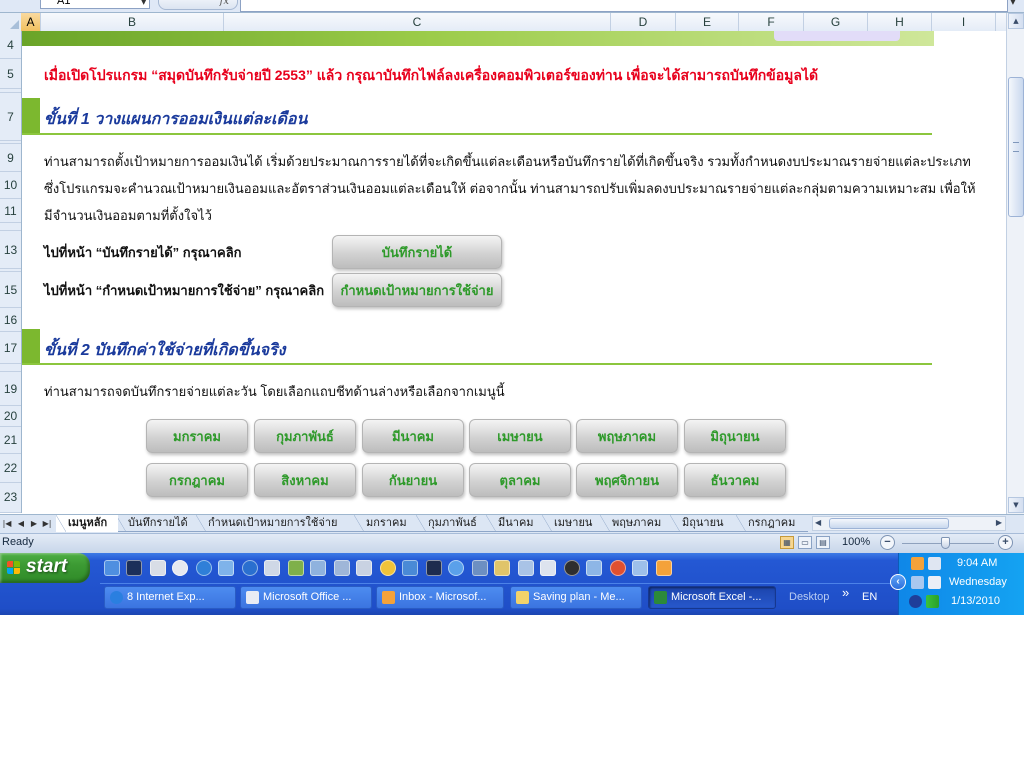 This screenshot has width=1024, height=768. I want to click on tools-icon, so click(480, 568).